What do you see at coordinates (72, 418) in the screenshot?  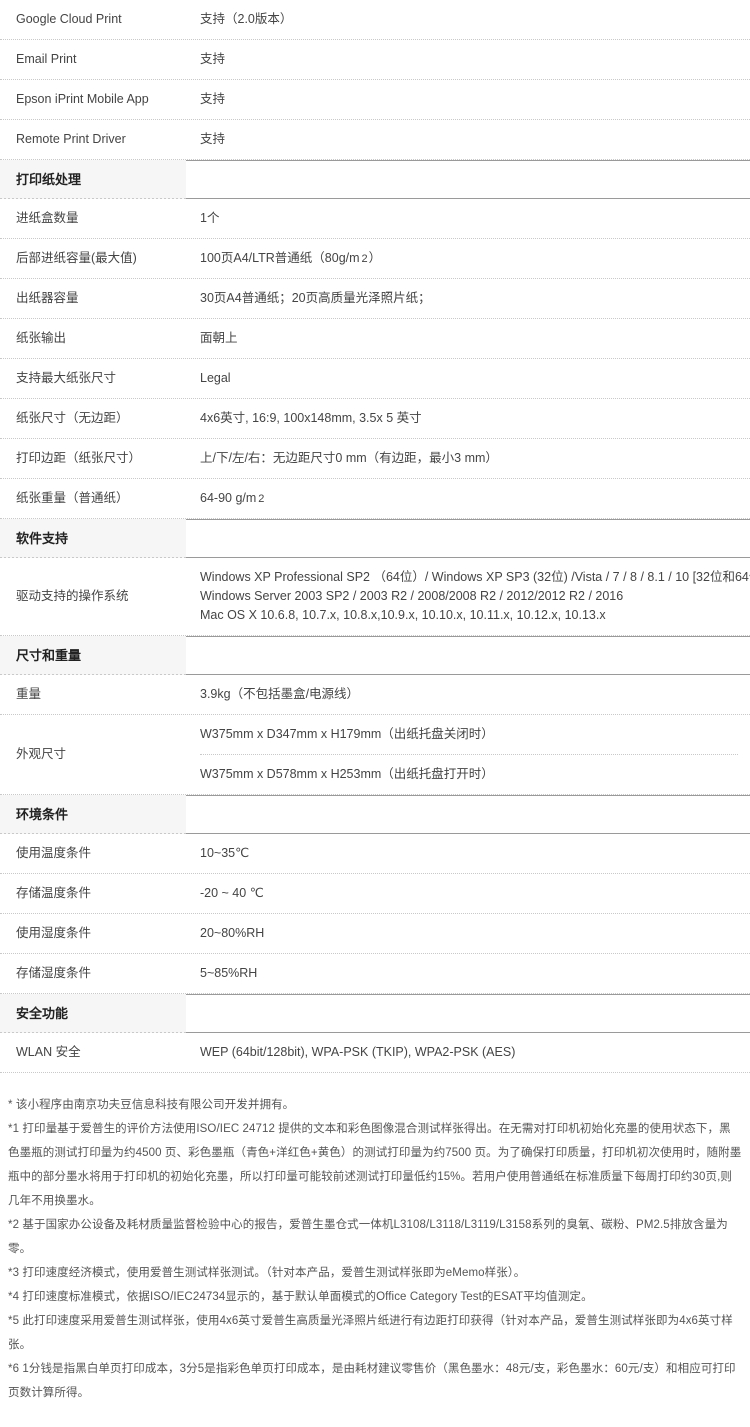 I see `spec-label: 纸张尺寸（无边距）` at bounding box center [72, 418].